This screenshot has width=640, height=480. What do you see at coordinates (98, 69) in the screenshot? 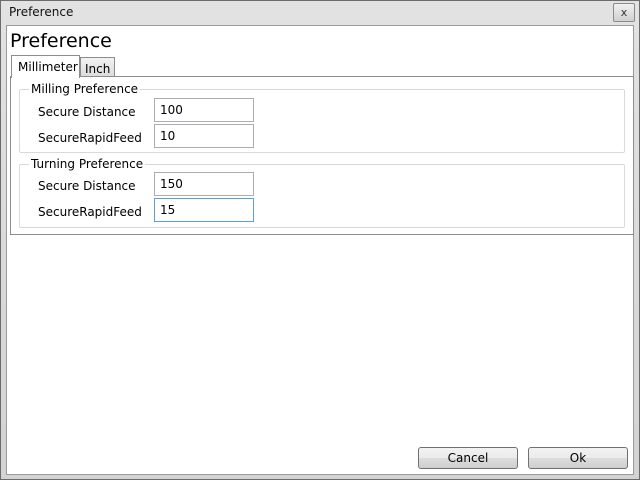
I see `tab-inch-label: Inch` at bounding box center [98, 69].